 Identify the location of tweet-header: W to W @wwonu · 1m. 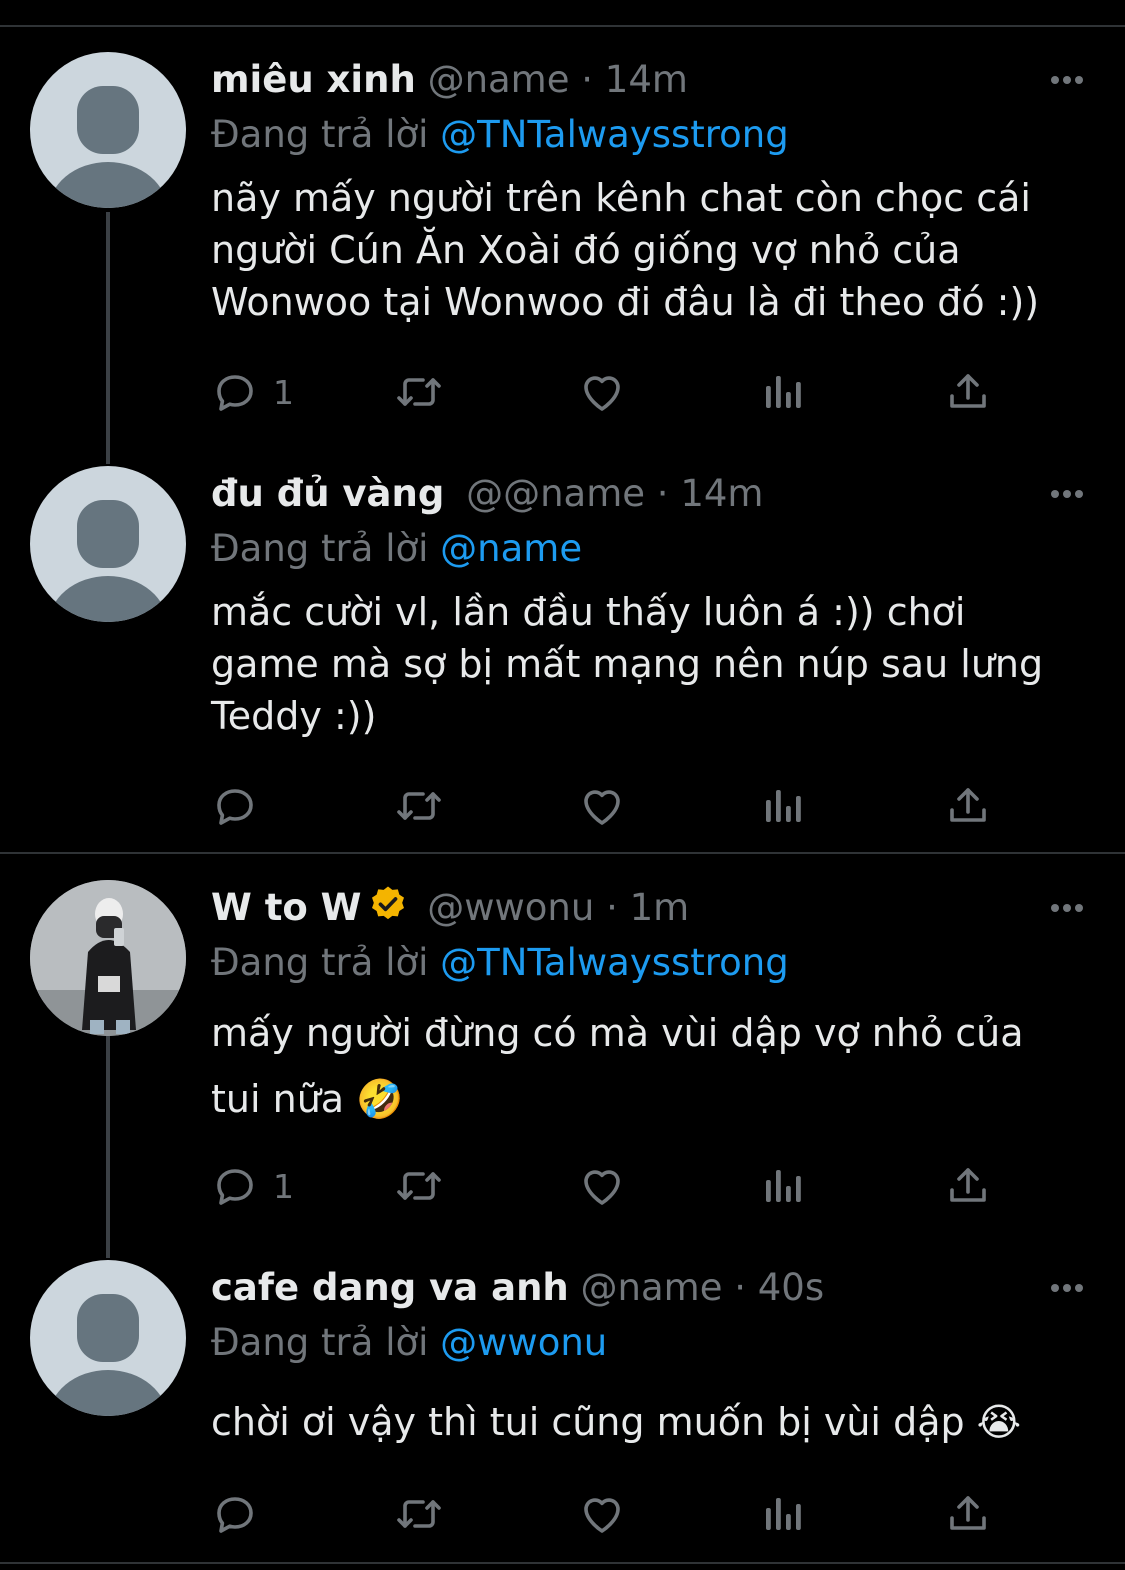
(648, 908).